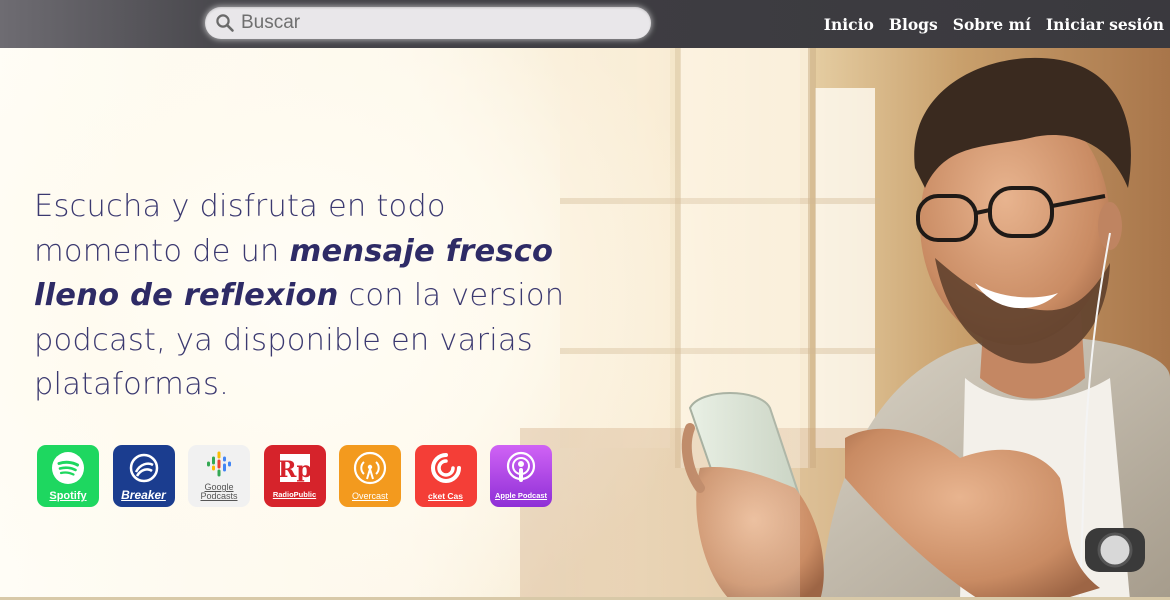 The width and height of the screenshot is (1170, 600). I want to click on apple-podcasts-icon, so click(521, 470).